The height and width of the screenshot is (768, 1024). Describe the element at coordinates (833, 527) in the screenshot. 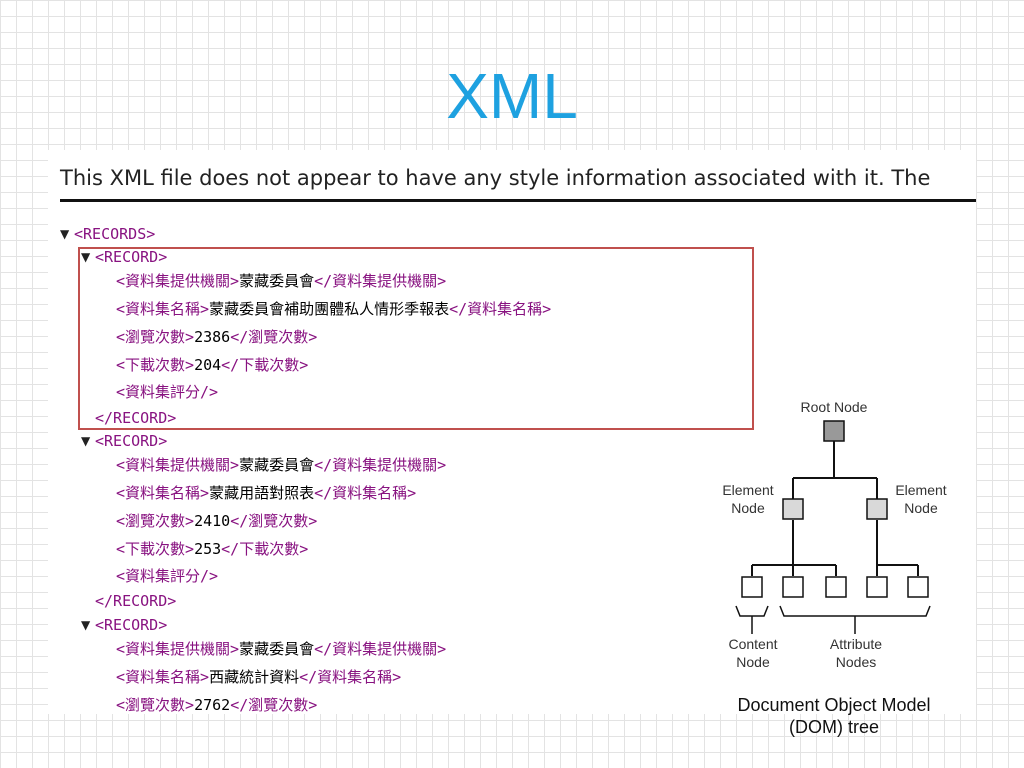

I see `dom-tree-graphic` at that location.